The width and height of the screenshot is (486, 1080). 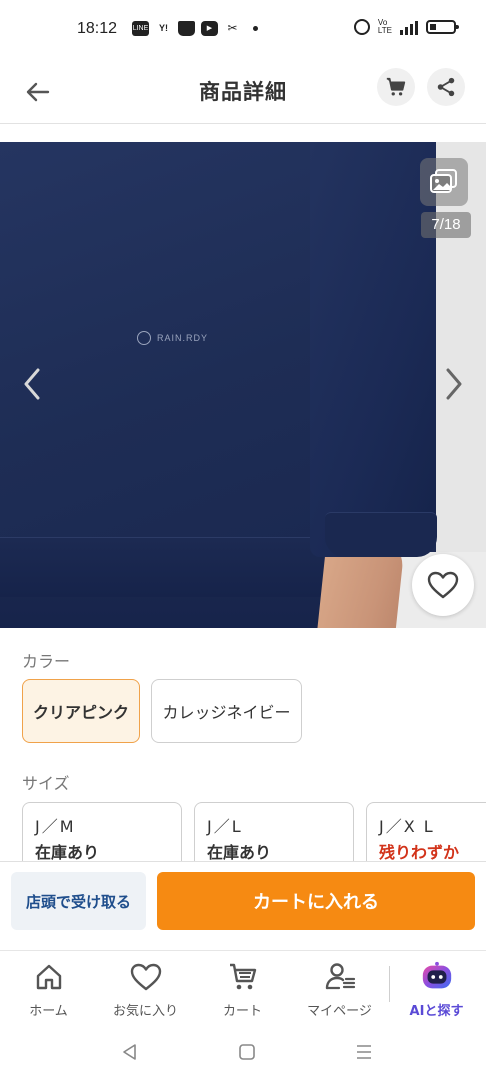 I want to click on previous-image-button, so click(x=33, y=384).